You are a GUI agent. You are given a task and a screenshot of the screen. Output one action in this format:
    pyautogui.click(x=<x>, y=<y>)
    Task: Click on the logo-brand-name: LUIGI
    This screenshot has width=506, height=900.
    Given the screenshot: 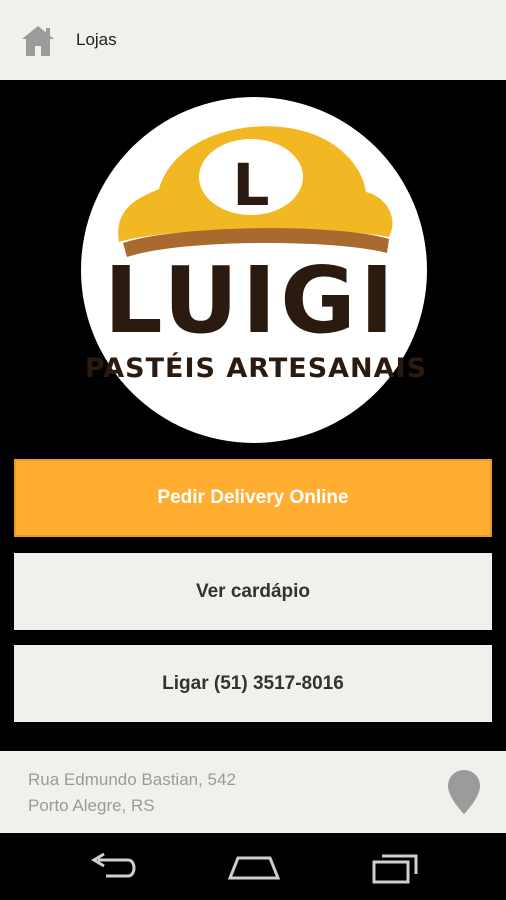 What is the action you would take?
    pyautogui.click(x=251, y=300)
    